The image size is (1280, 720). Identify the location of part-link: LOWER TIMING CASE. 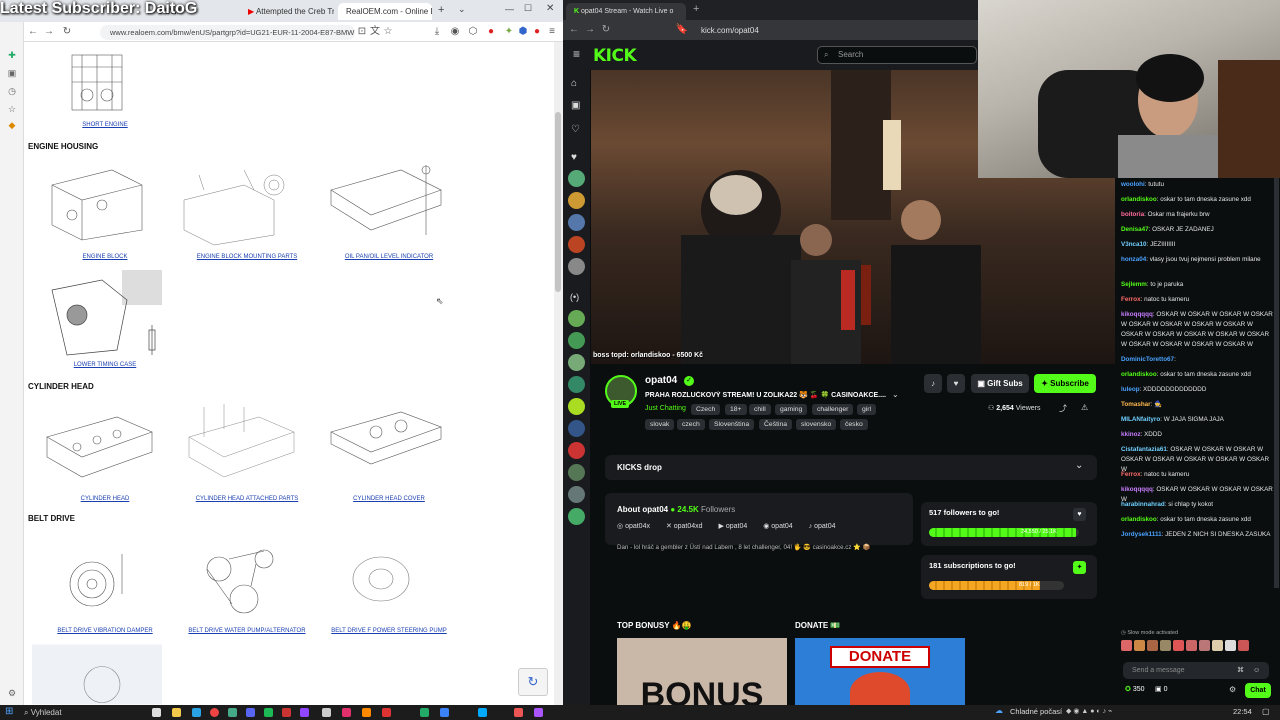
(105, 365).